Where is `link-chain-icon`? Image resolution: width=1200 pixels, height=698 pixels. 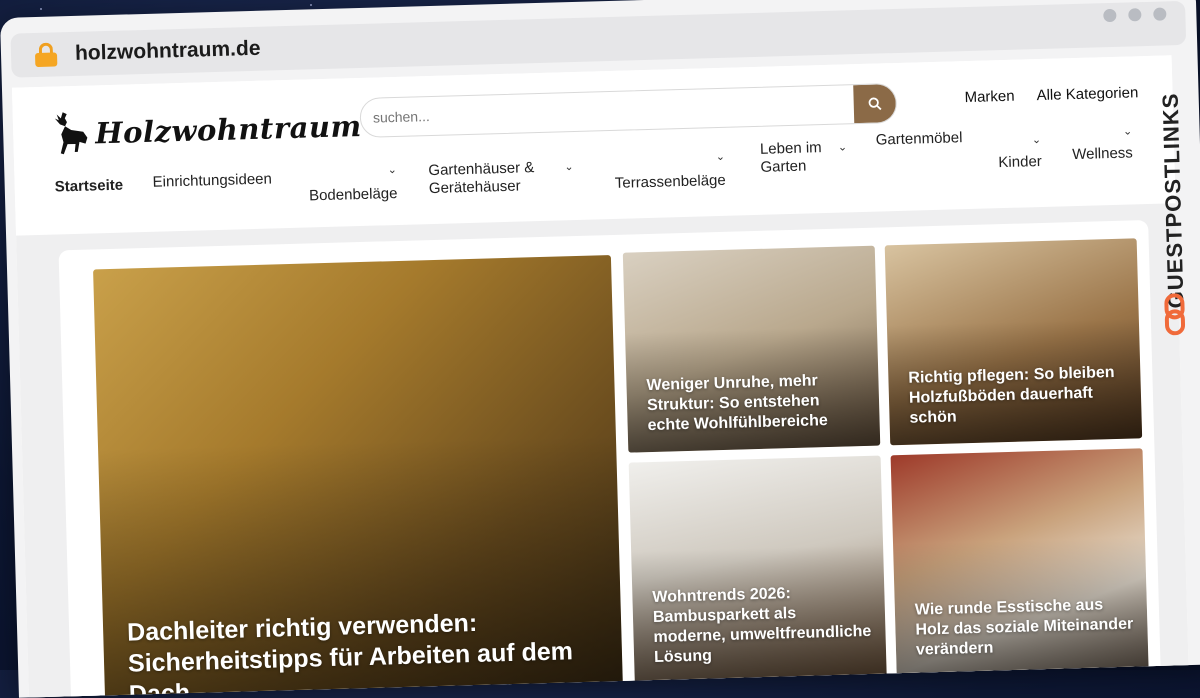 link-chain-icon is located at coordinates (1175, 314).